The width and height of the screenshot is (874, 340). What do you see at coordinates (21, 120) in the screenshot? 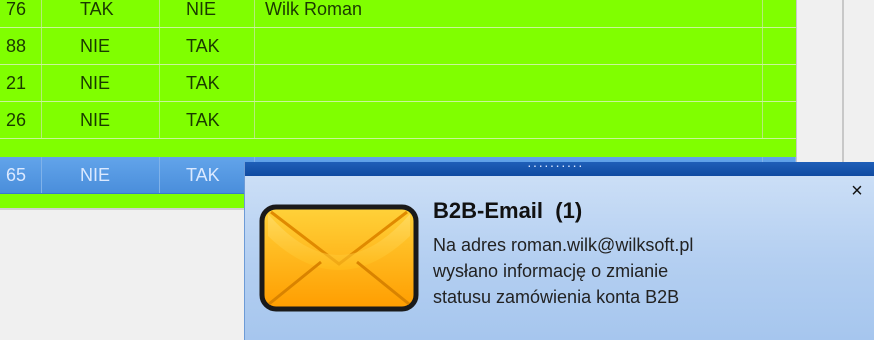
I see `cell-id: 26` at bounding box center [21, 120].